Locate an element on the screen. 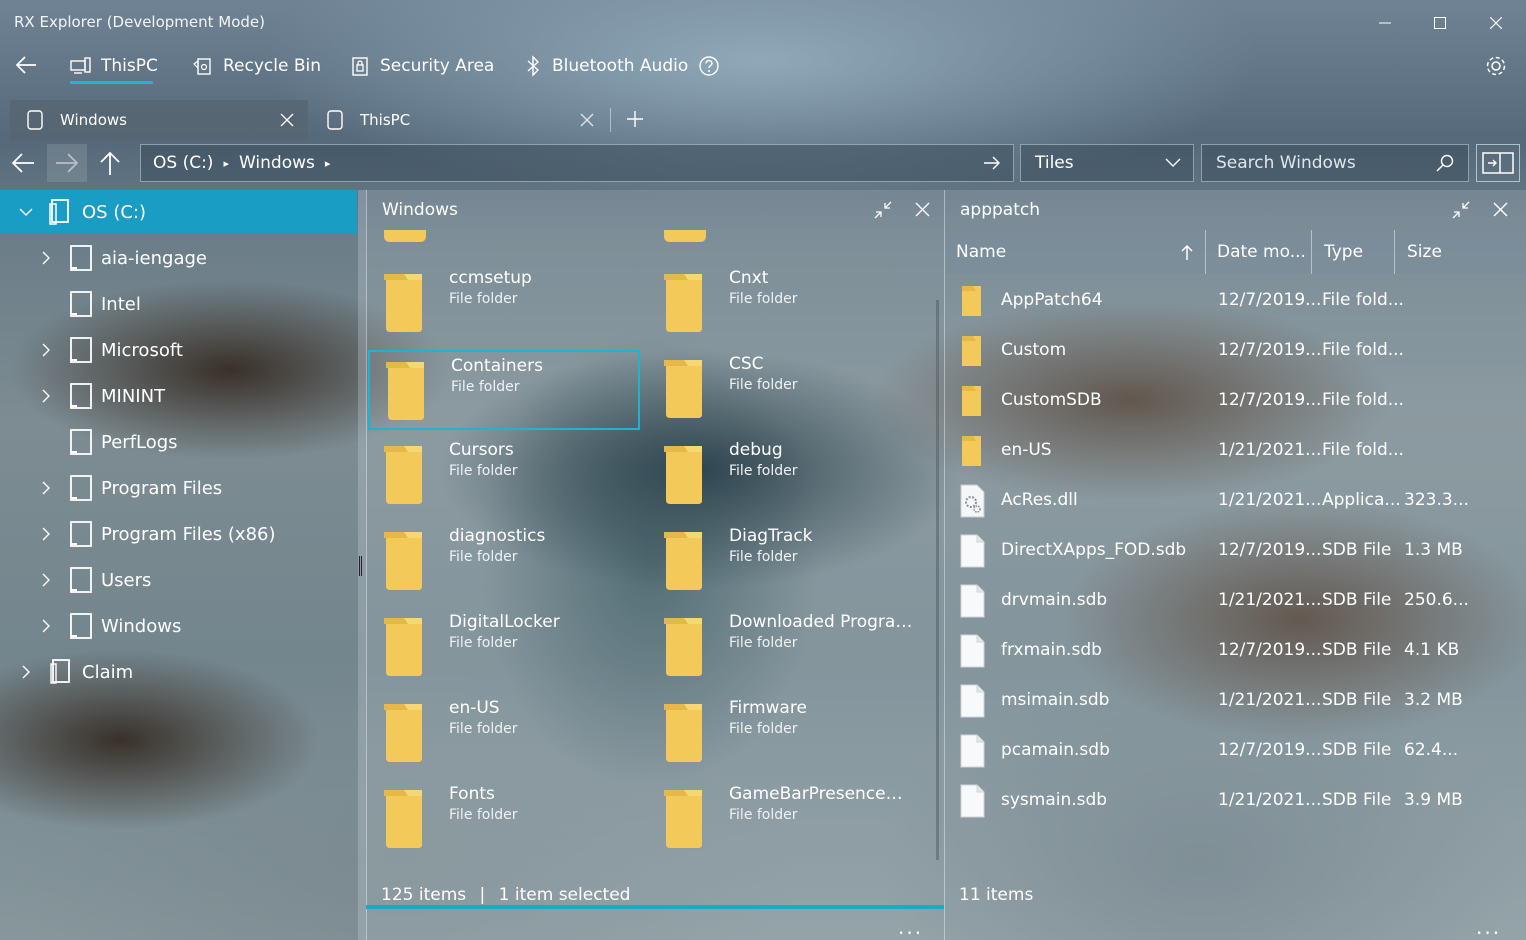 The image size is (1526, 940). folder-outline-icon is located at coordinates (81, 626).